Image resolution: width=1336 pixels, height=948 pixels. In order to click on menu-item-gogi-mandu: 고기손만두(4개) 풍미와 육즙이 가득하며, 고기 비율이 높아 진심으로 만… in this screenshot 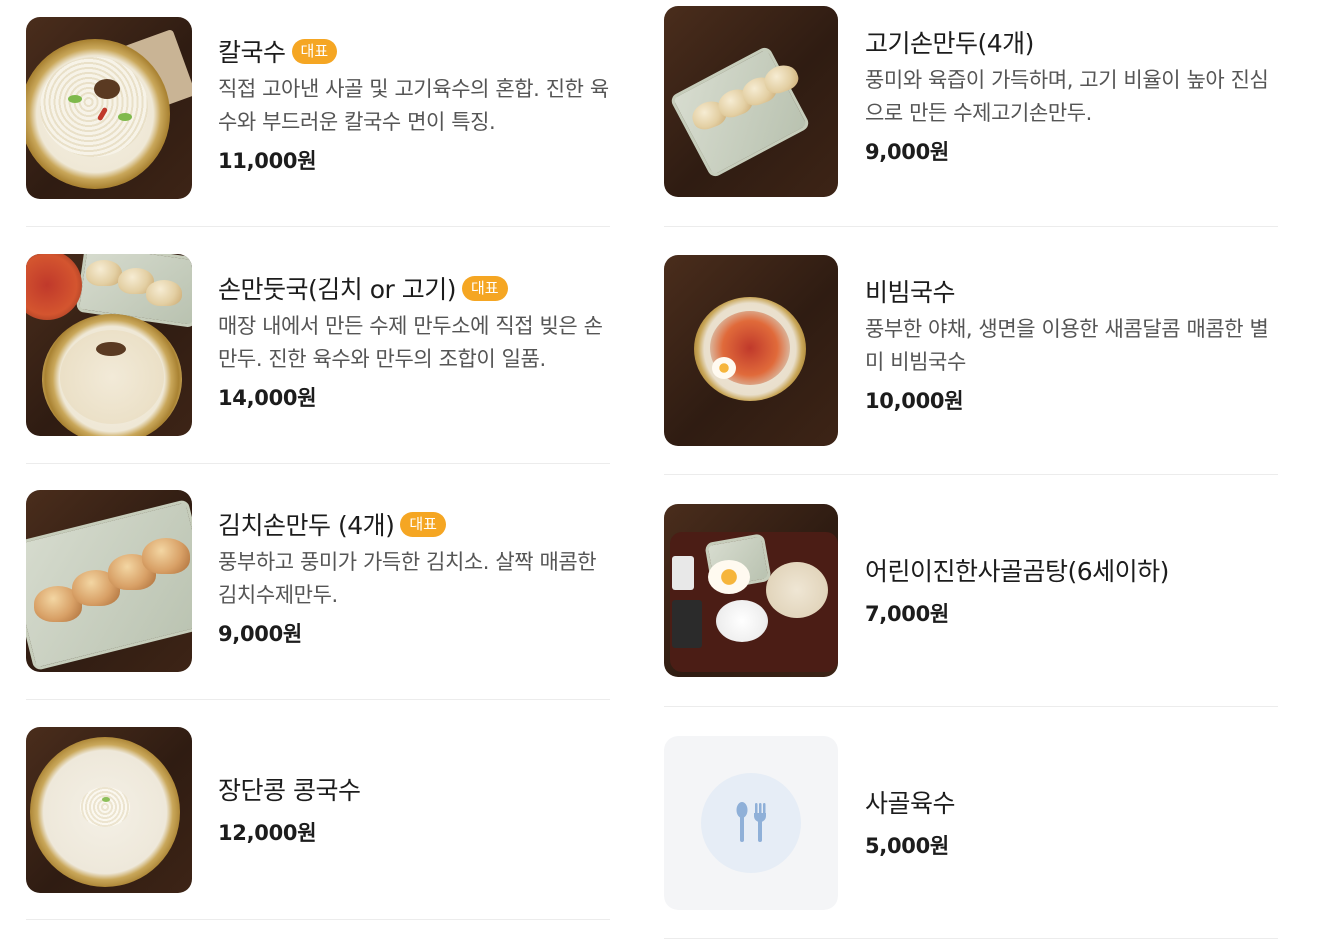, I will do `click(971, 117)`.